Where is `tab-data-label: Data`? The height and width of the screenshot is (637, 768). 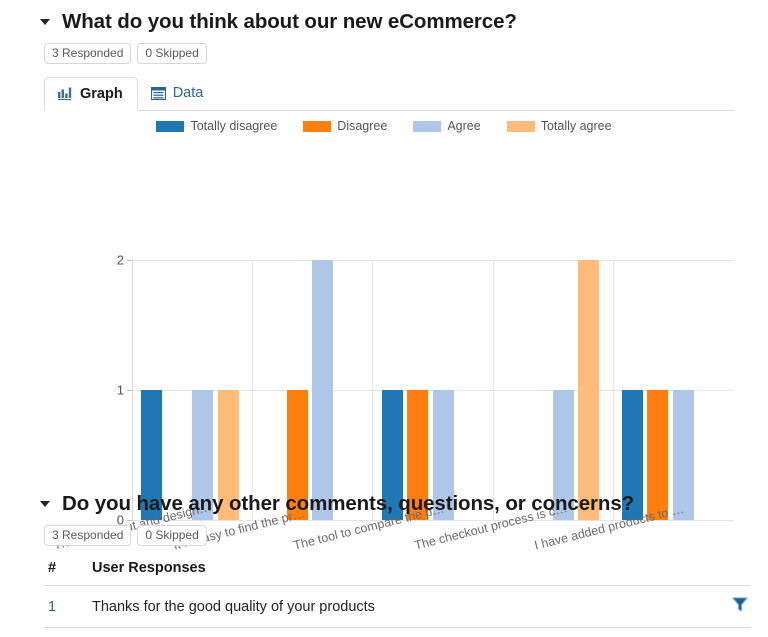 tab-data-label: Data is located at coordinates (188, 93).